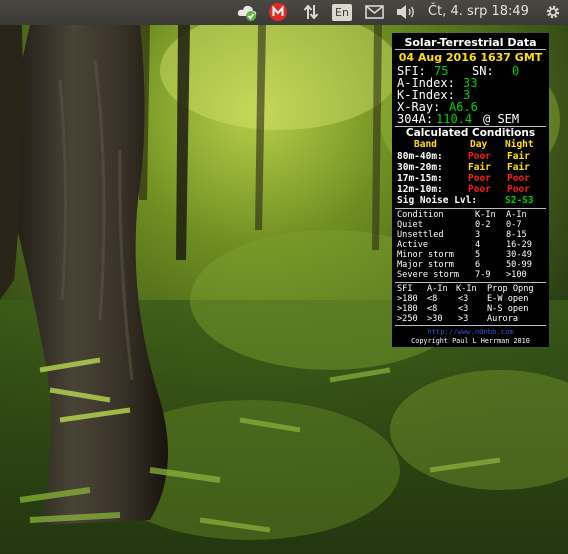 The height and width of the screenshot is (554, 568). What do you see at coordinates (420, 215) in the screenshot?
I see `ref-col-condition: Condition` at bounding box center [420, 215].